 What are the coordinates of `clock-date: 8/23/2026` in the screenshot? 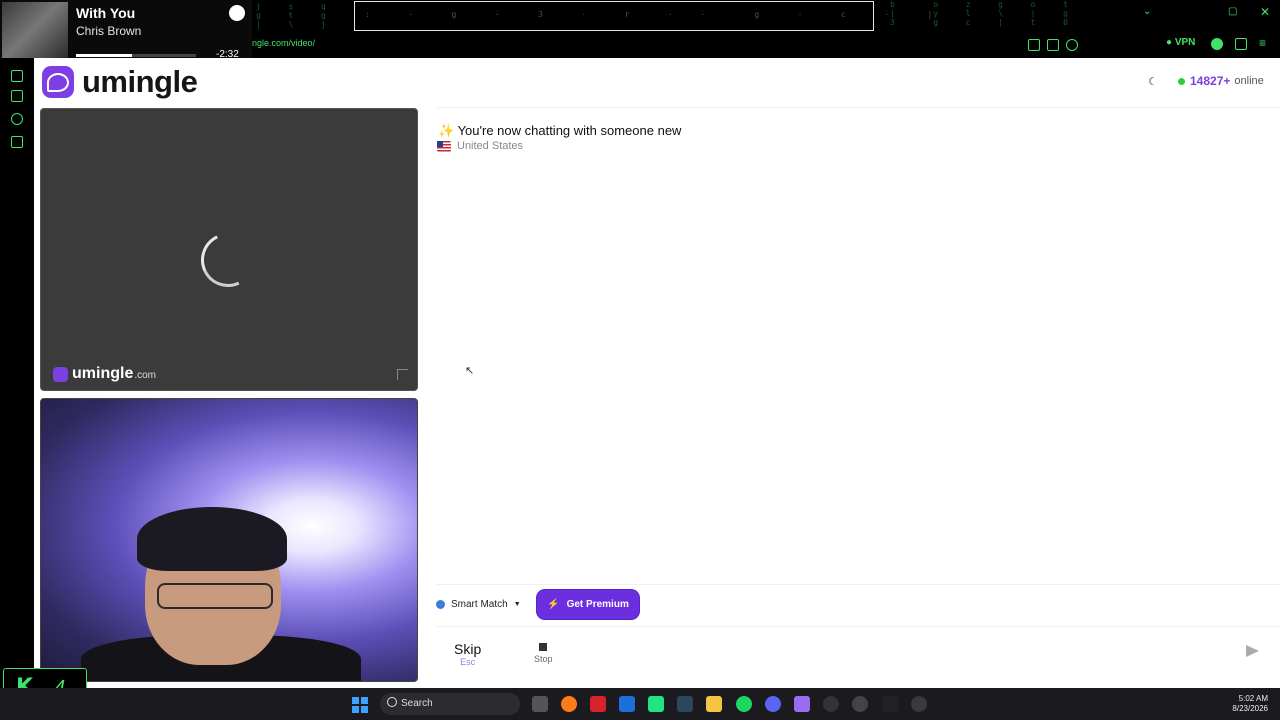 It's located at (1250, 708).